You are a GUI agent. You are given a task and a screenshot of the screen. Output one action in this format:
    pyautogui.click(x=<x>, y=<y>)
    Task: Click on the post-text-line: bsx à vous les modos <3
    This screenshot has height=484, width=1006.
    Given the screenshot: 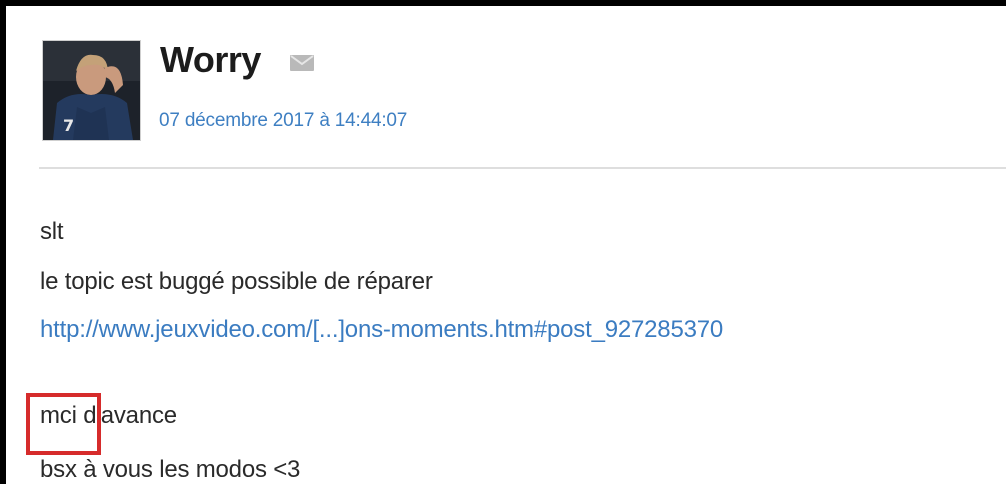 What is the action you would take?
    pyautogui.click(x=170, y=469)
    